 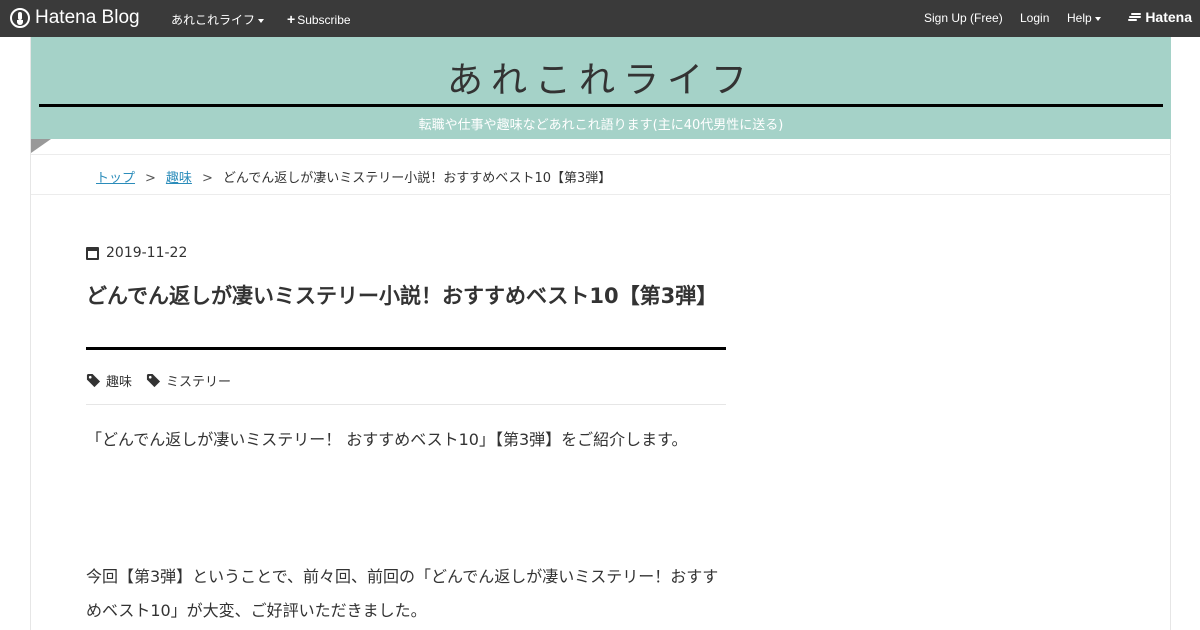 What do you see at coordinates (119, 382) in the screenshot?
I see `tag-label: 趣味` at bounding box center [119, 382].